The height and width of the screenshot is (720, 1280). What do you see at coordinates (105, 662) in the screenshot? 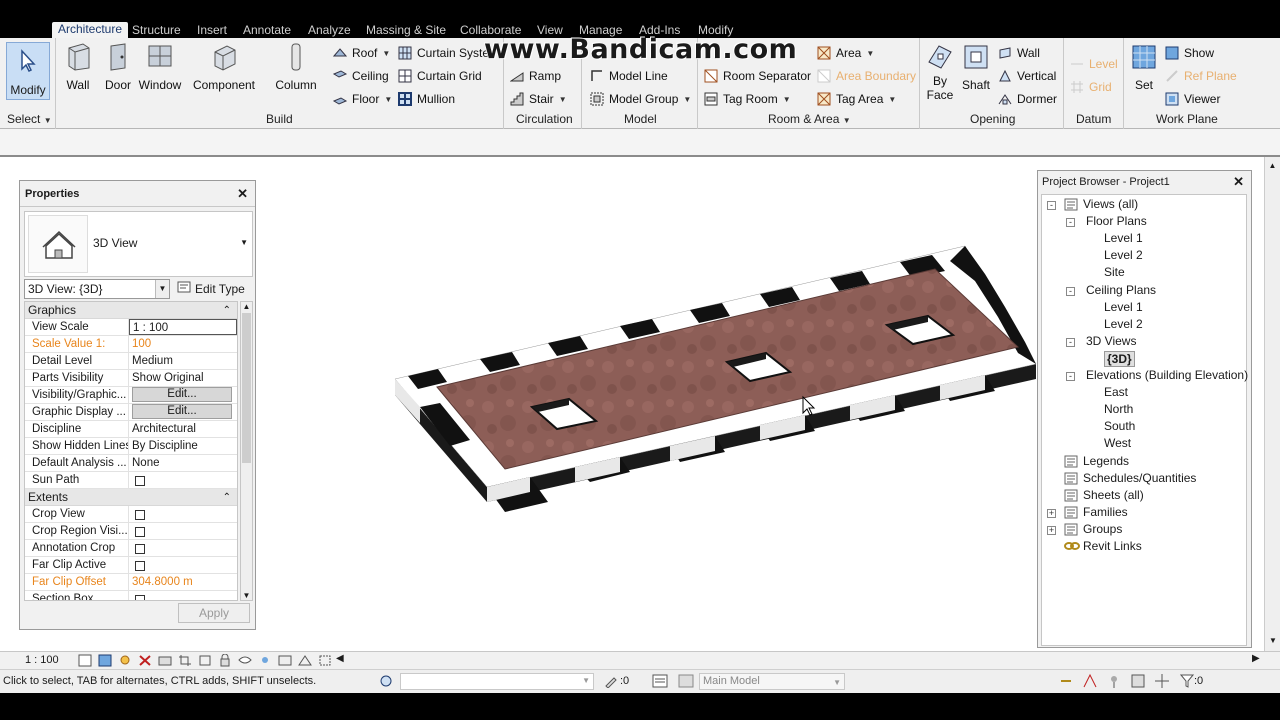
I see `visual-style-icon` at bounding box center [105, 662].